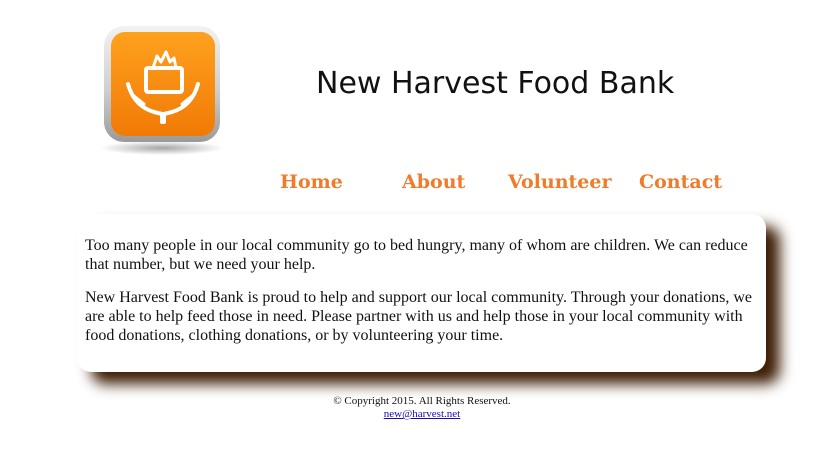 This screenshot has width=831, height=449. What do you see at coordinates (422, 401) in the screenshot?
I see `copyright-text: © Copyright 2015. All Rights Reserved.` at bounding box center [422, 401].